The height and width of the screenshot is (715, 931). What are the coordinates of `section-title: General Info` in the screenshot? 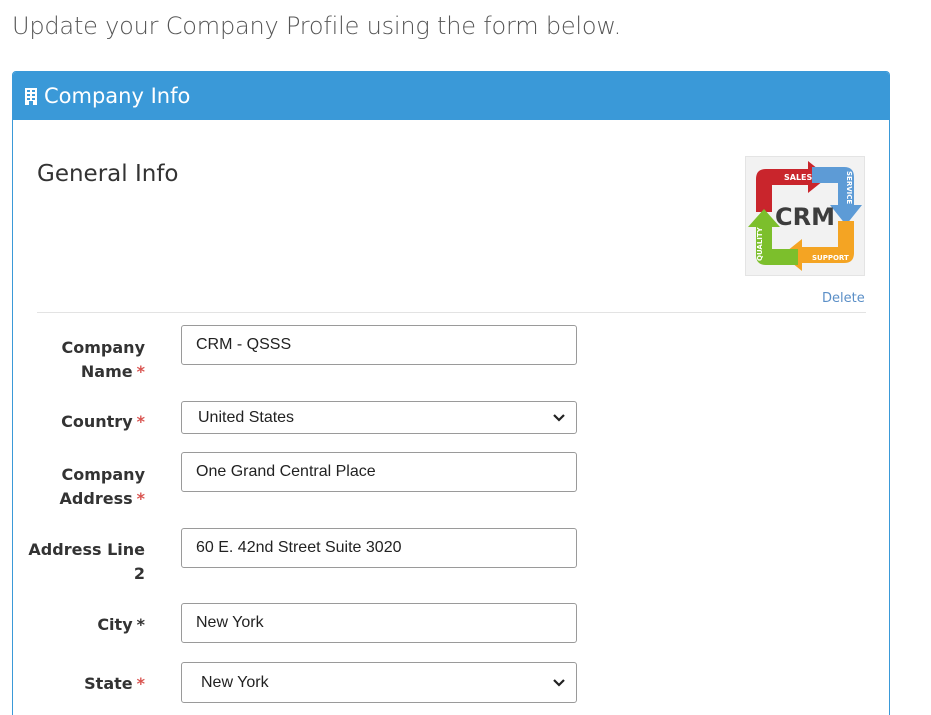 It's located at (108, 174).